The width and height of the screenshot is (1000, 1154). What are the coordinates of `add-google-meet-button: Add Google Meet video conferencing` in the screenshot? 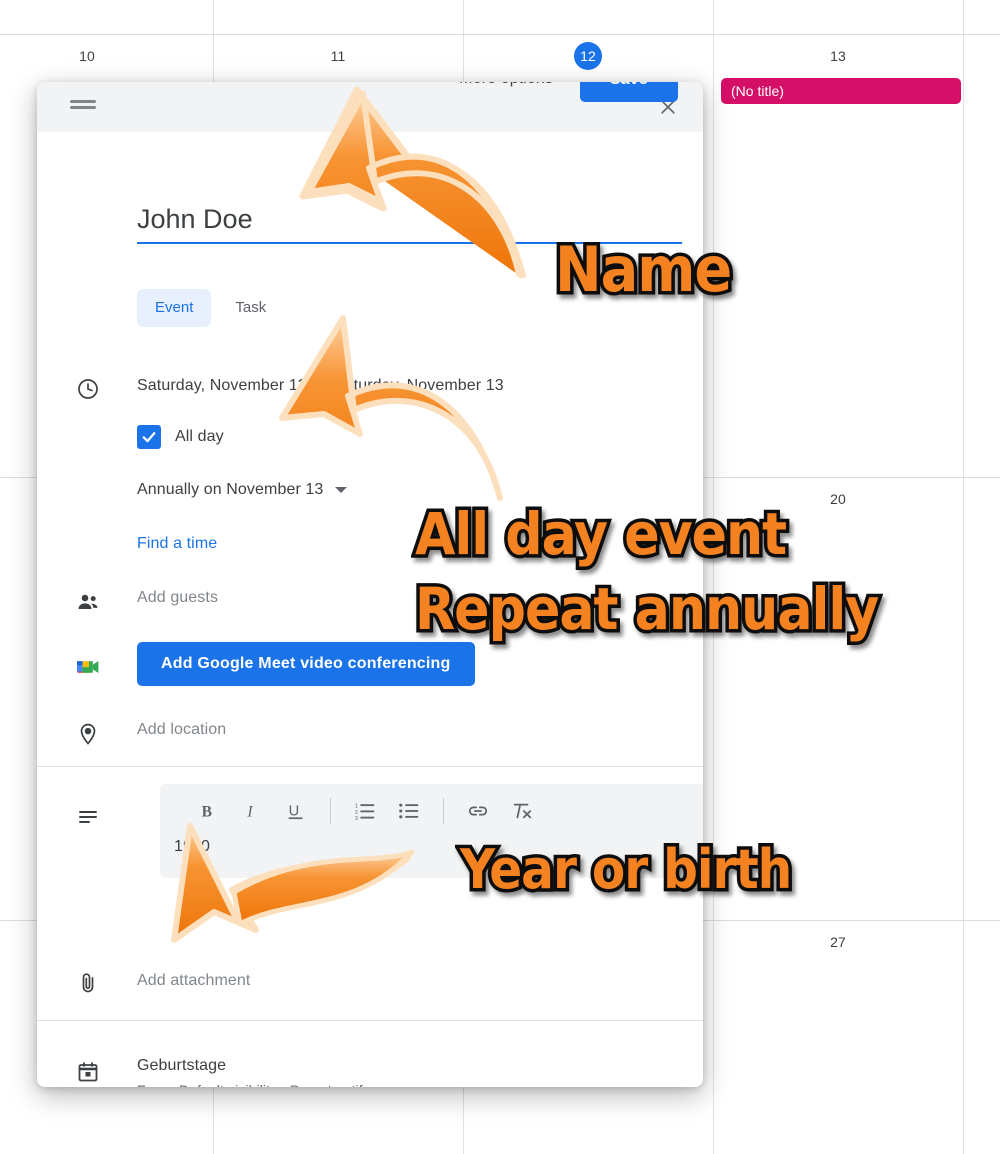 It's located at (306, 664).